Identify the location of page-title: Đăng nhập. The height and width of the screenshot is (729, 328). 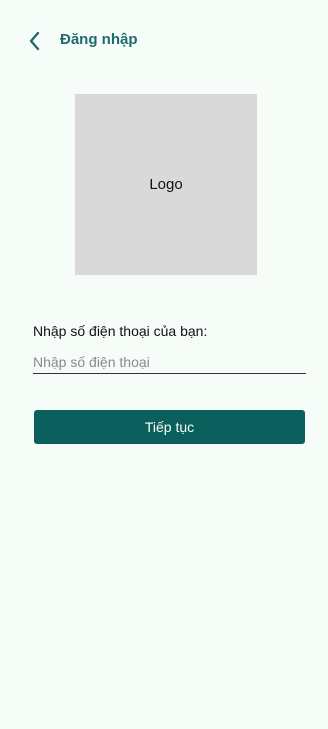
(99, 39).